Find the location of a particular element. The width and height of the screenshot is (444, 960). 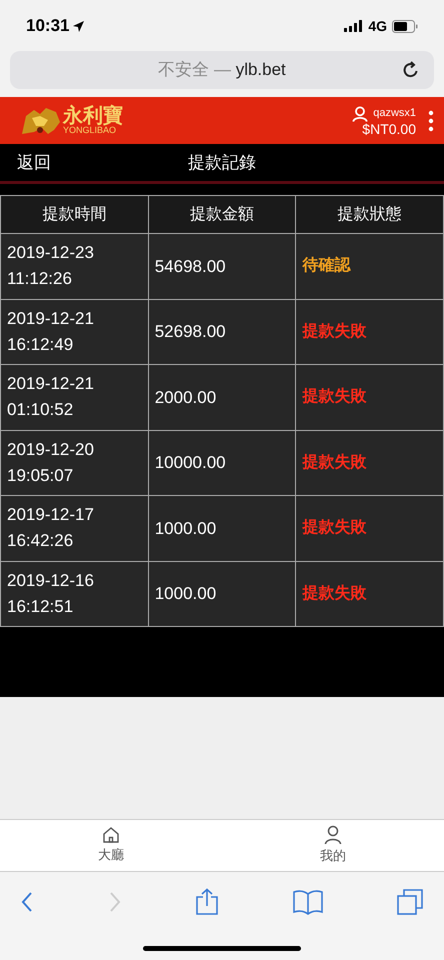

amount-cell: 2000.00 is located at coordinates (222, 397).